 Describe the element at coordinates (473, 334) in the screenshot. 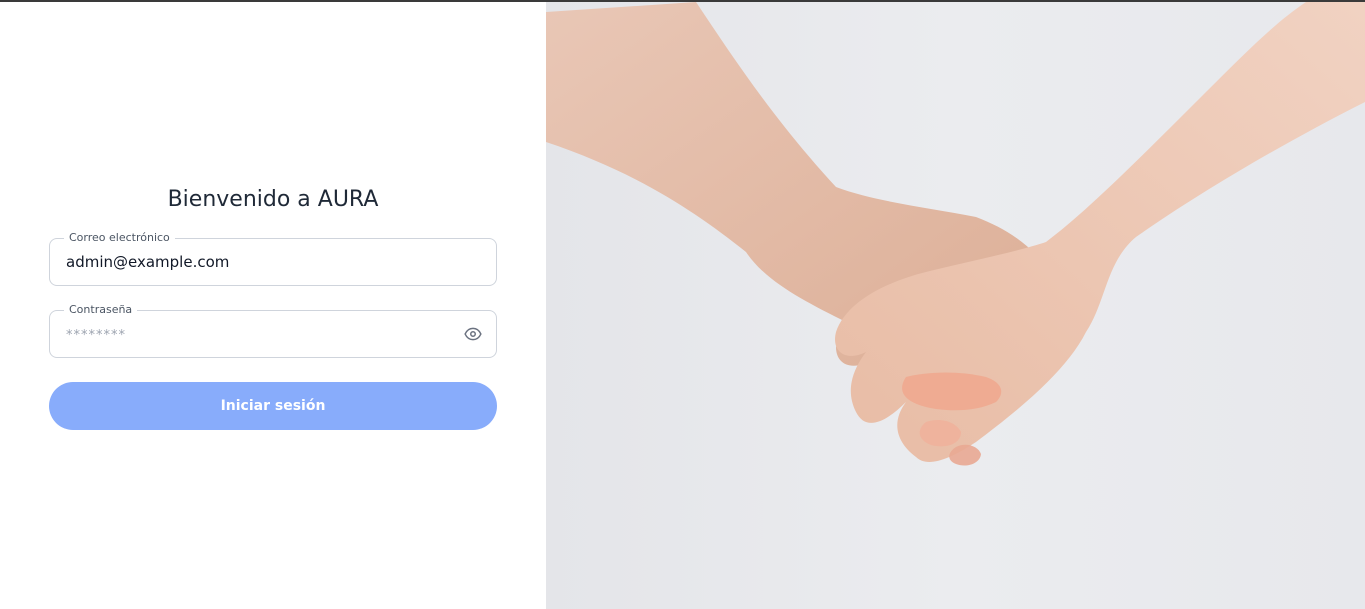

I see `eye-icon` at that location.